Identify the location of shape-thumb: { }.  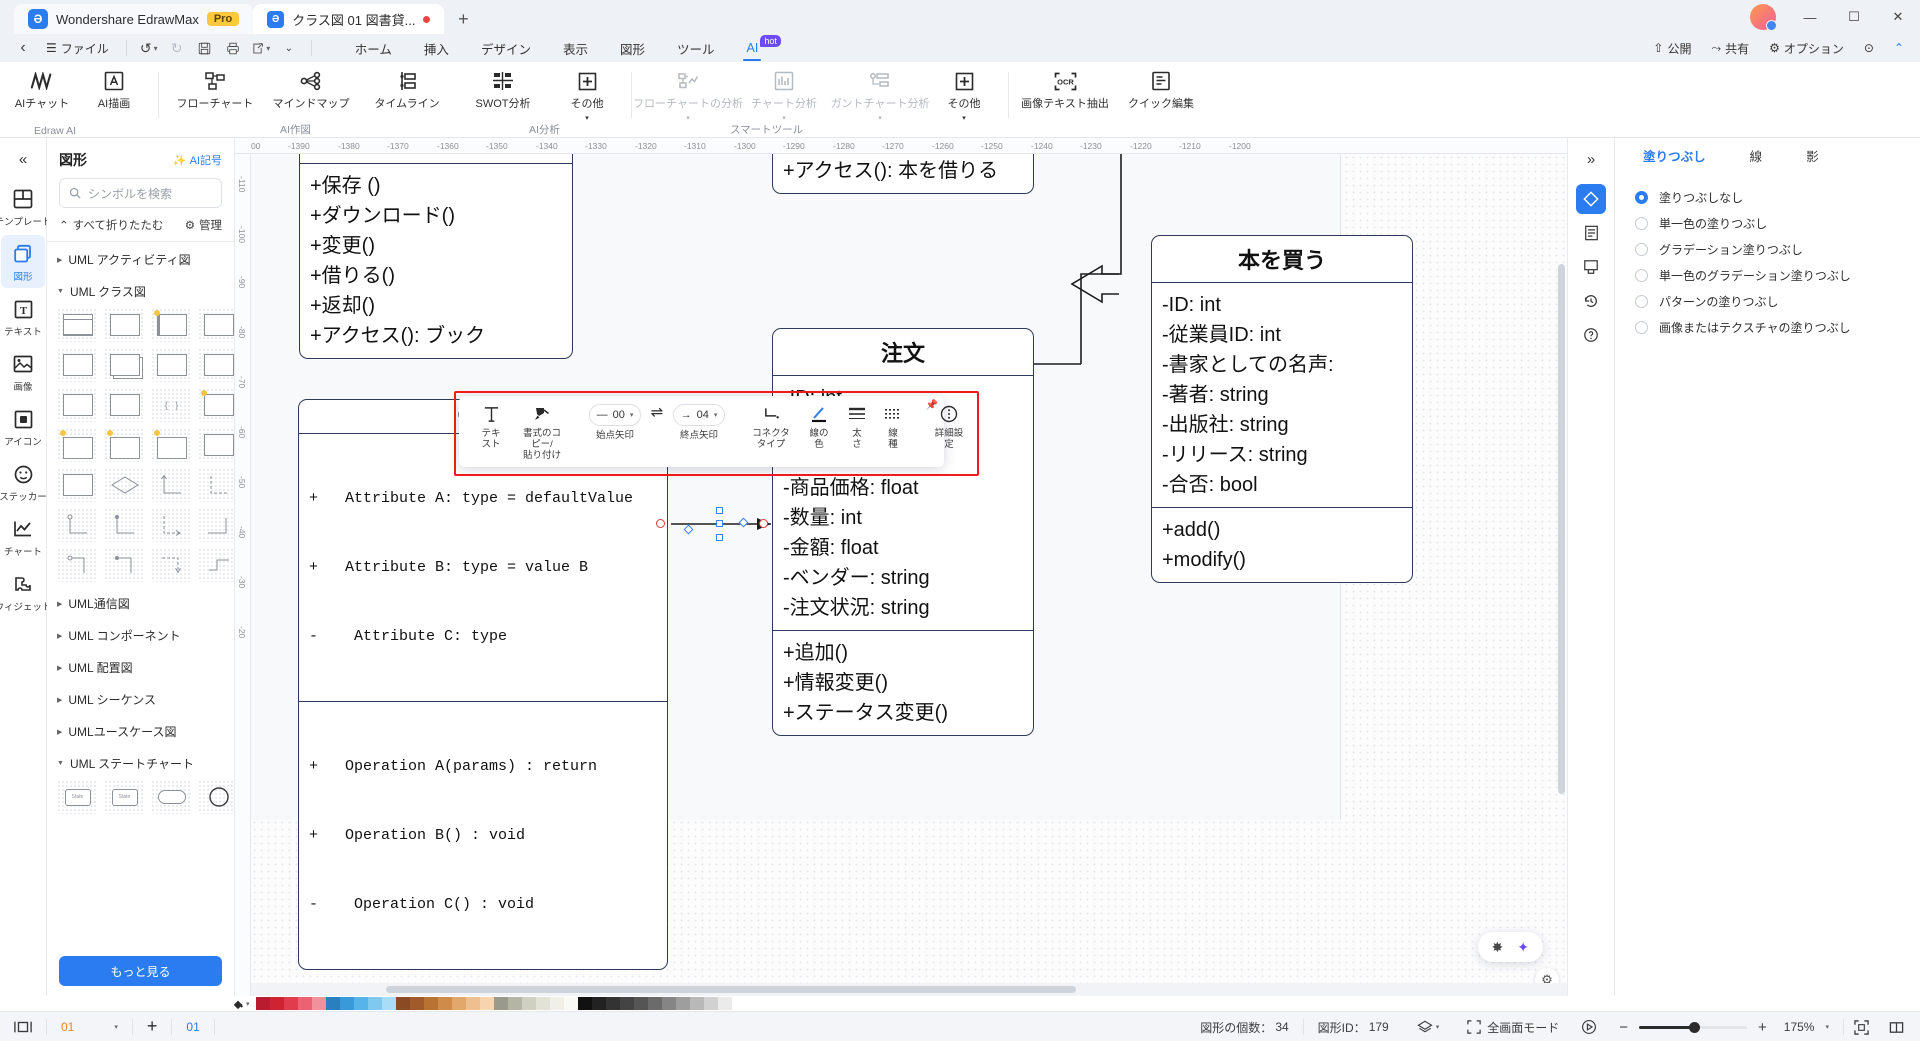
(171, 405).